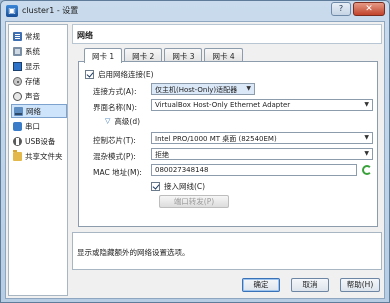 The width and height of the screenshot is (390, 303). Describe the element at coordinates (12, 11) in the screenshot. I see `virtualbox-app-icon: ▣` at that location.